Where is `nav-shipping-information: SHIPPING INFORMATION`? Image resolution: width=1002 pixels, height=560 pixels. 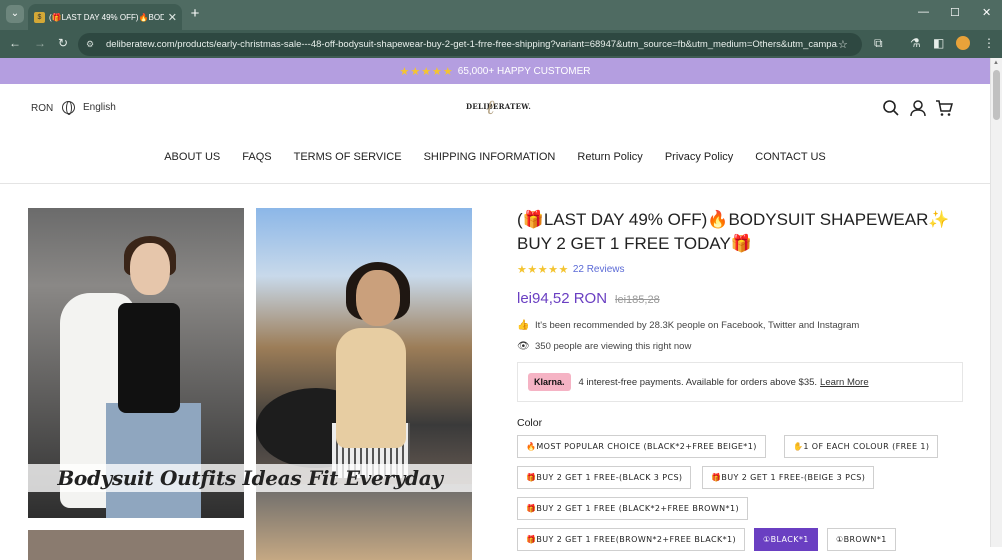 nav-shipping-information: SHIPPING INFORMATION is located at coordinates (490, 157).